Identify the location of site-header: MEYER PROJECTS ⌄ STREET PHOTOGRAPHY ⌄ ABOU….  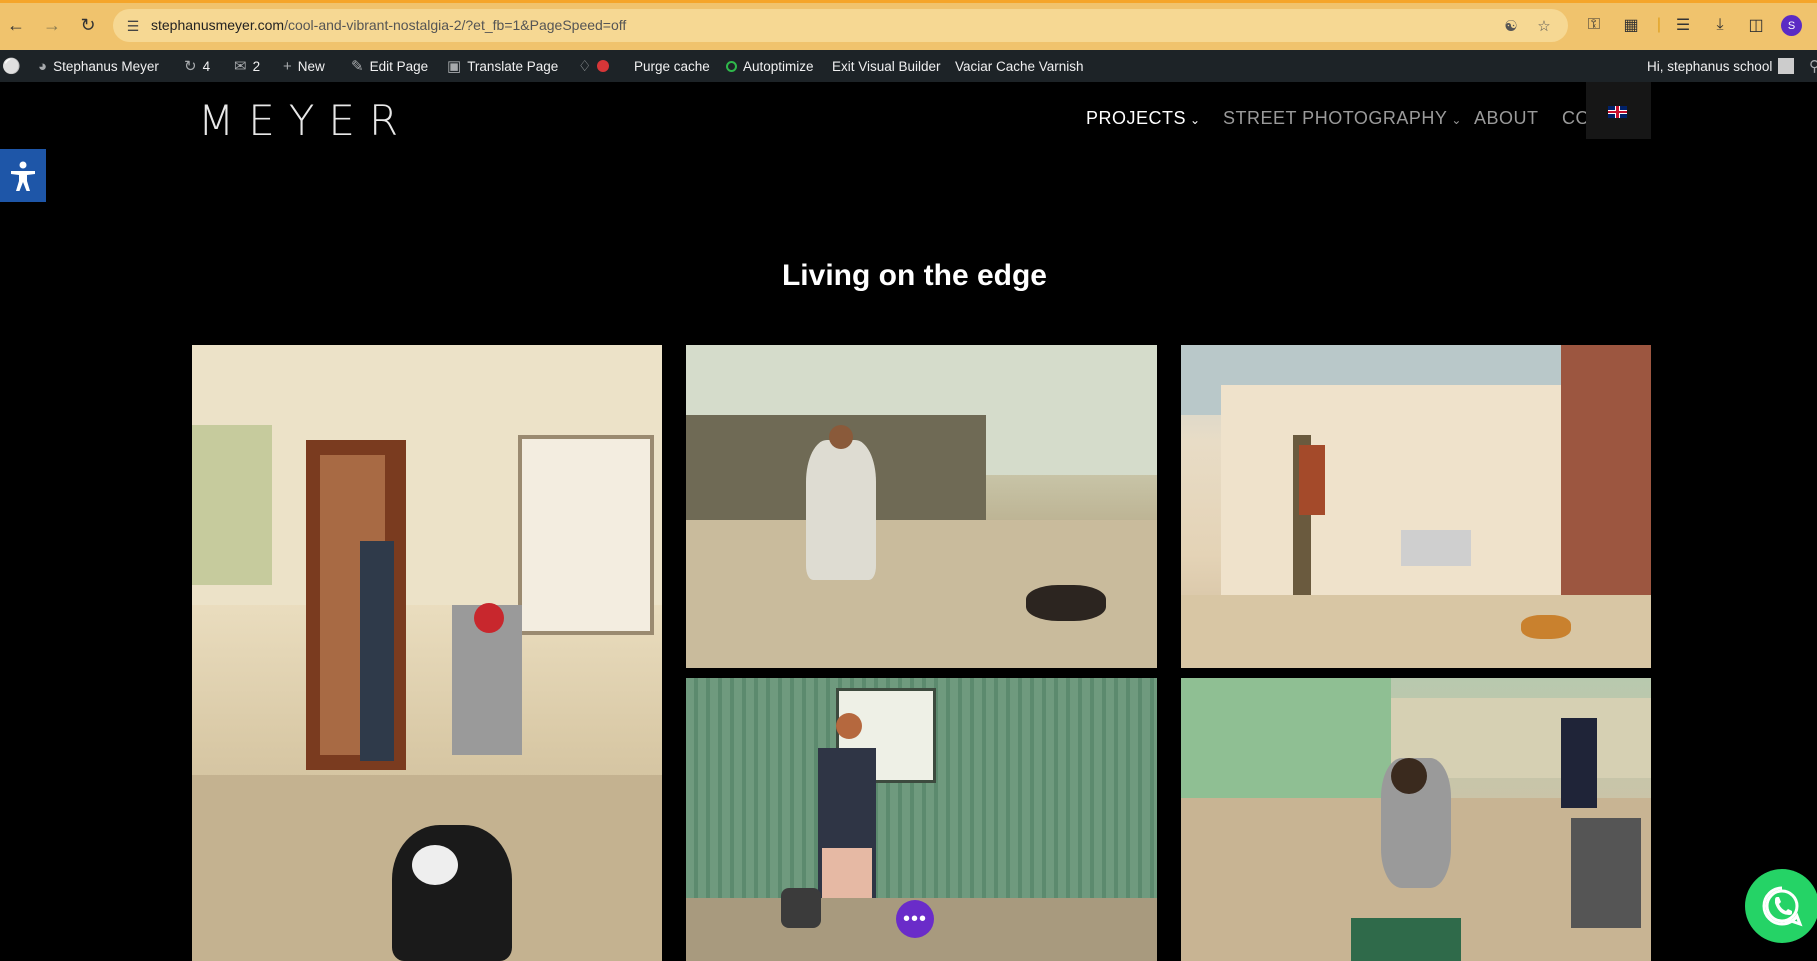
(908, 119).